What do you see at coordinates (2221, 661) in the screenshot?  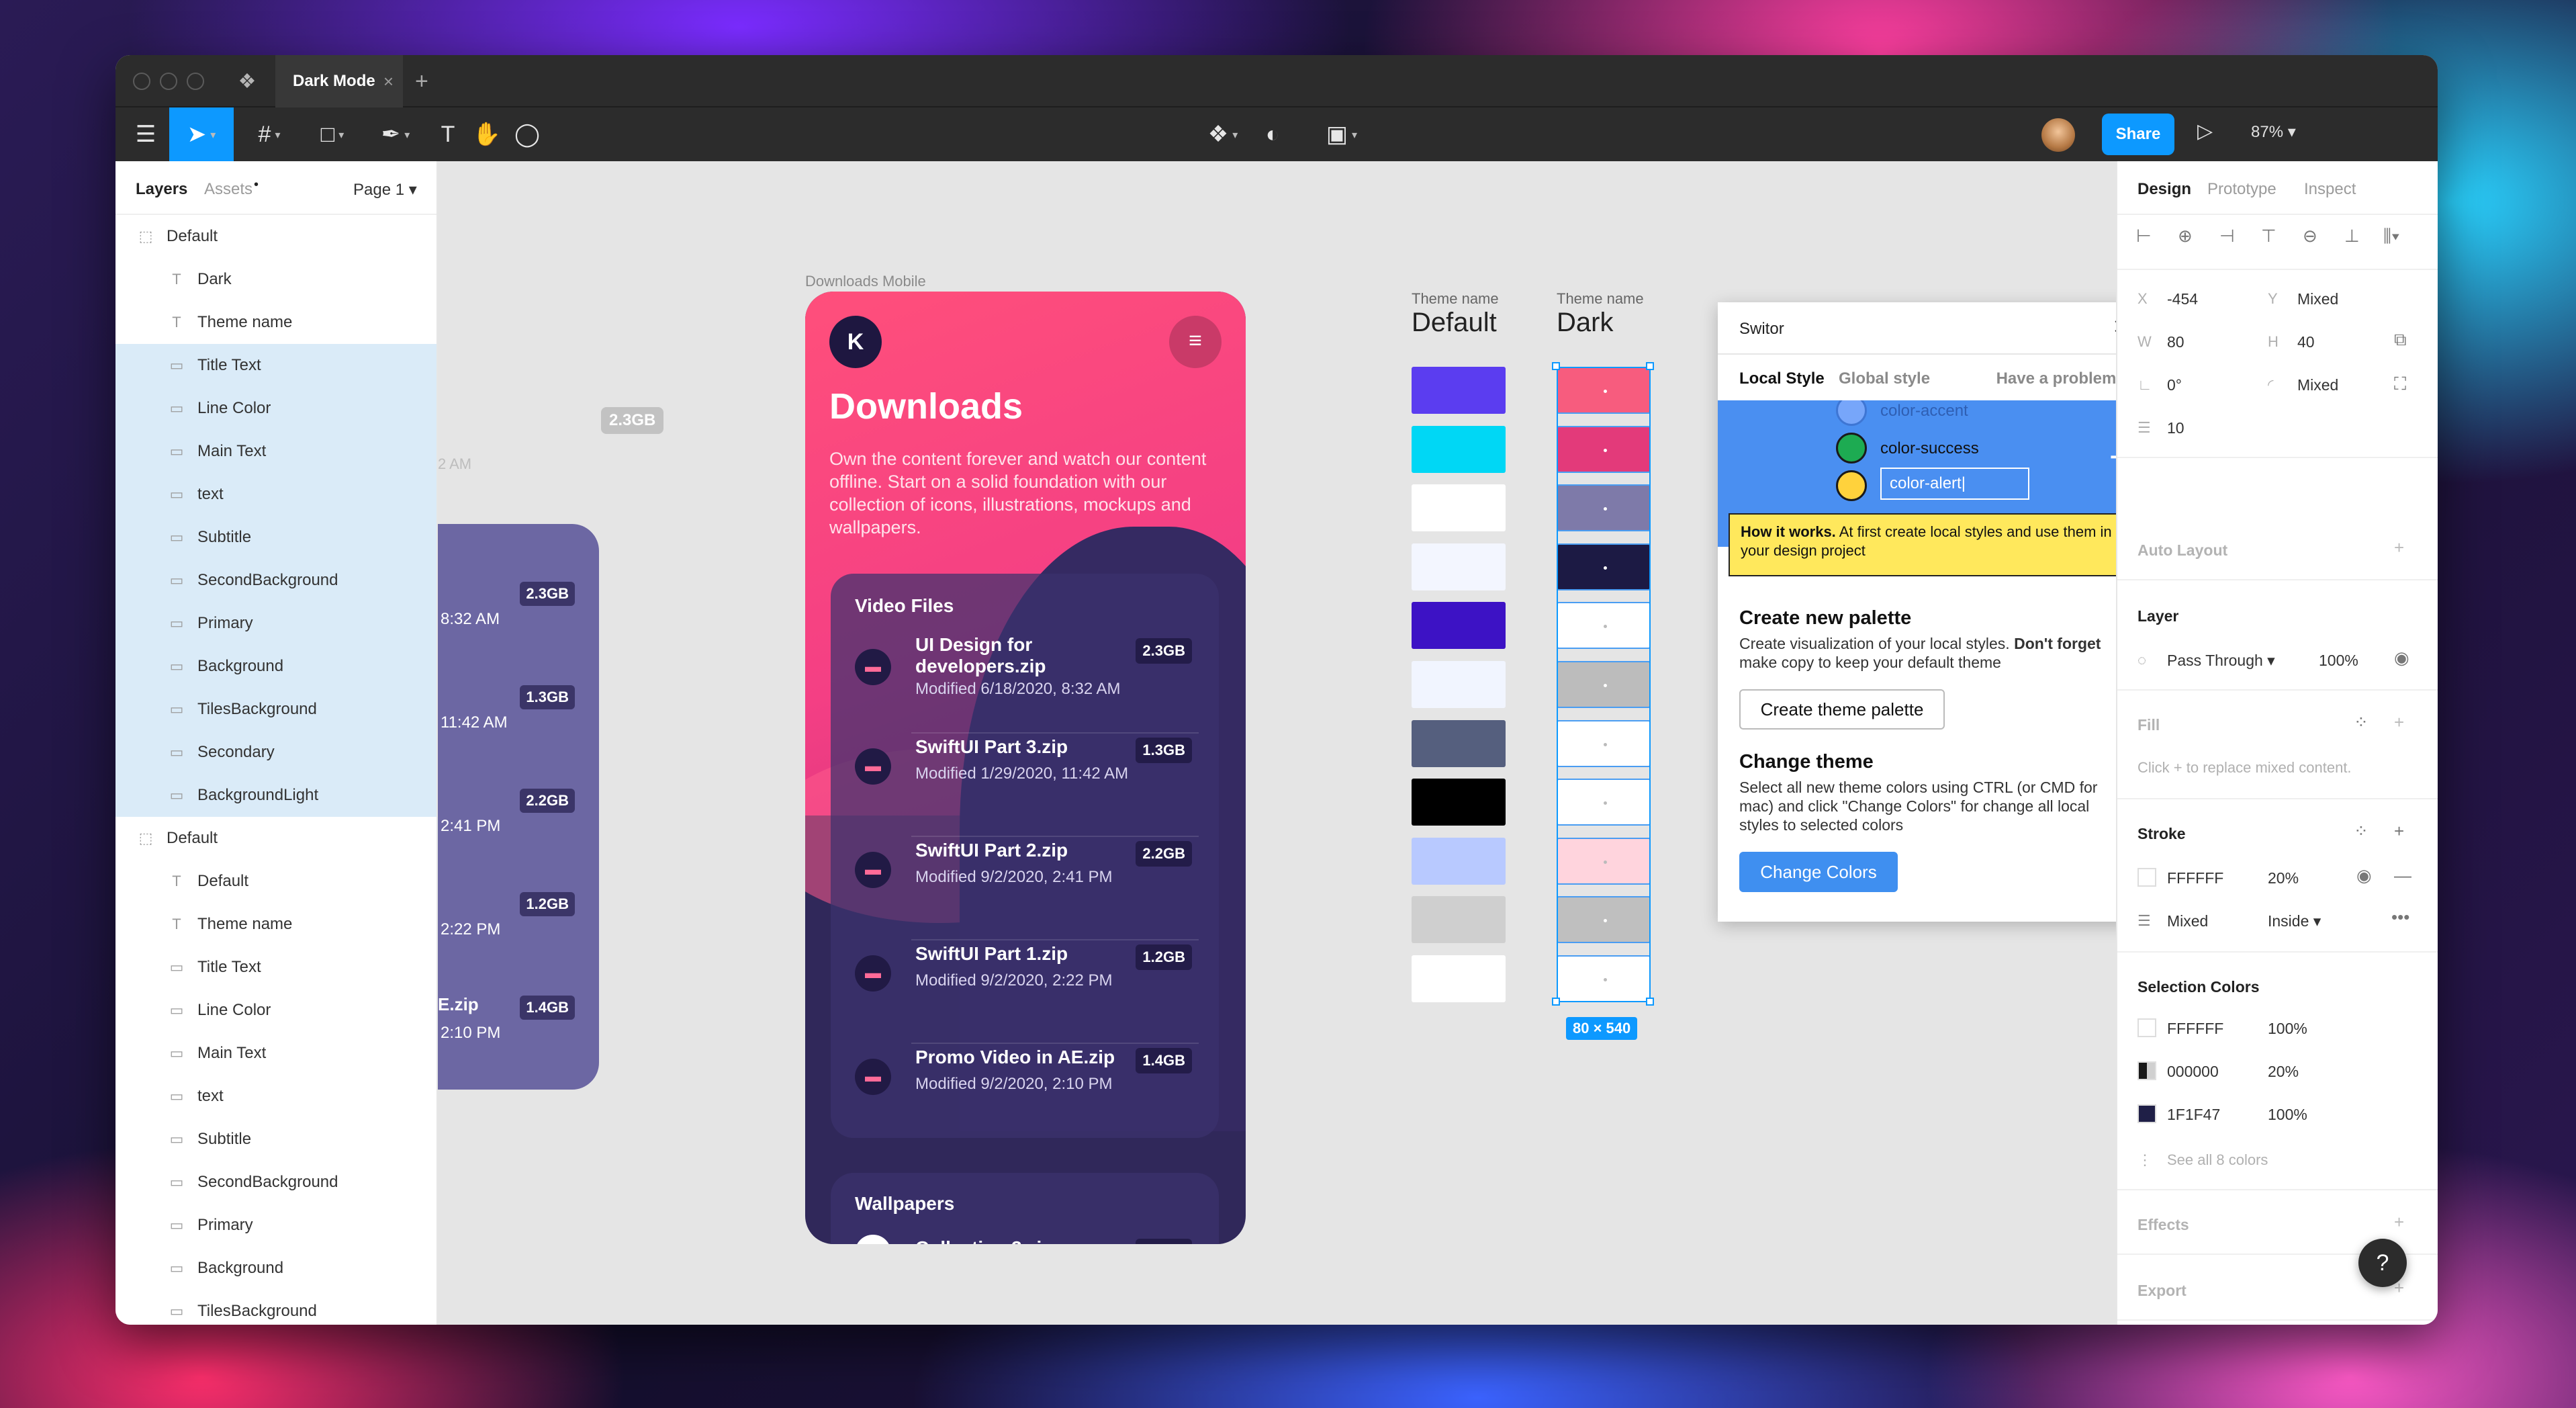 I see `blend-mode-dropdown: Pass Through ▾` at bounding box center [2221, 661].